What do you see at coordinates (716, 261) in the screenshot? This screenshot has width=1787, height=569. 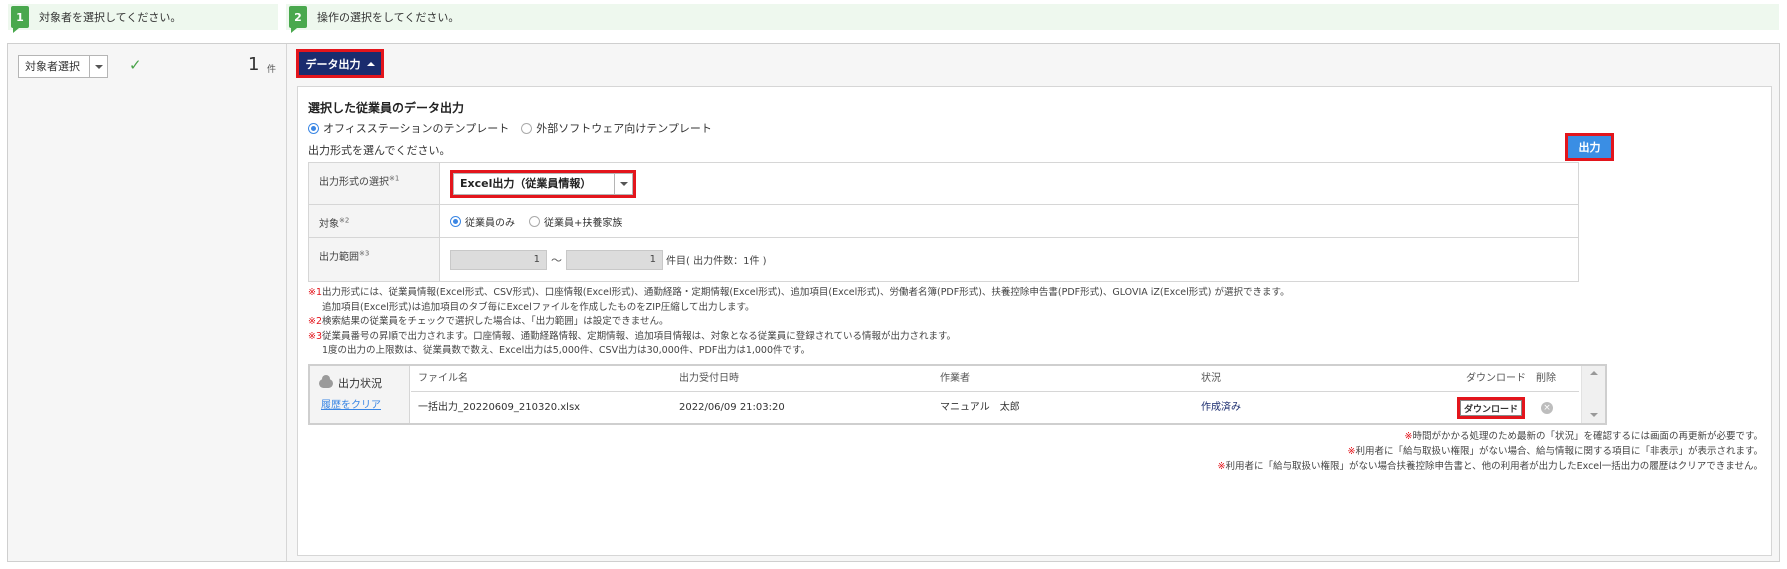 I see `range-count-text: 件目( 出力件数：1件 )` at bounding box center [716, 261].